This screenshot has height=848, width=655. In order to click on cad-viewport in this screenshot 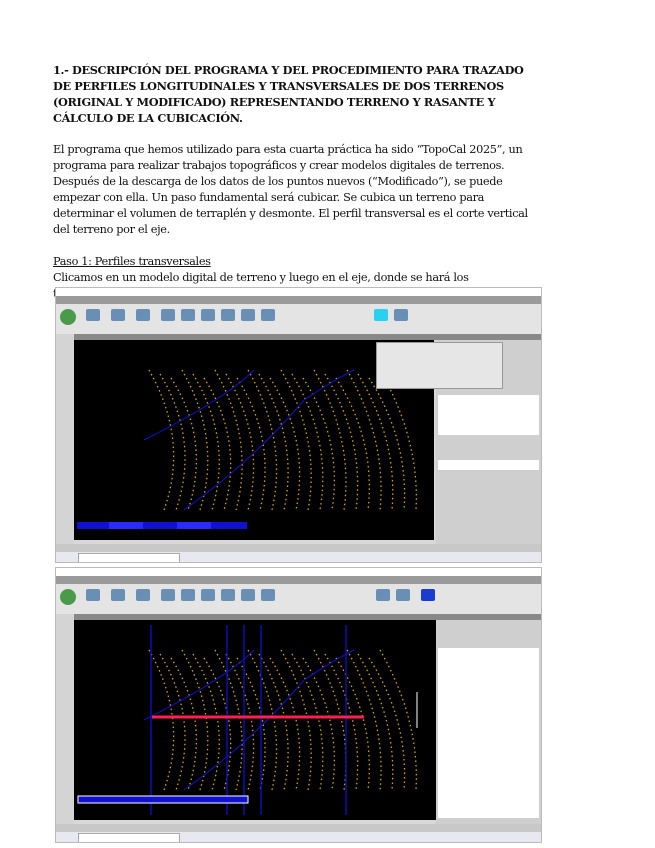, I will do `click(255, 720)`.